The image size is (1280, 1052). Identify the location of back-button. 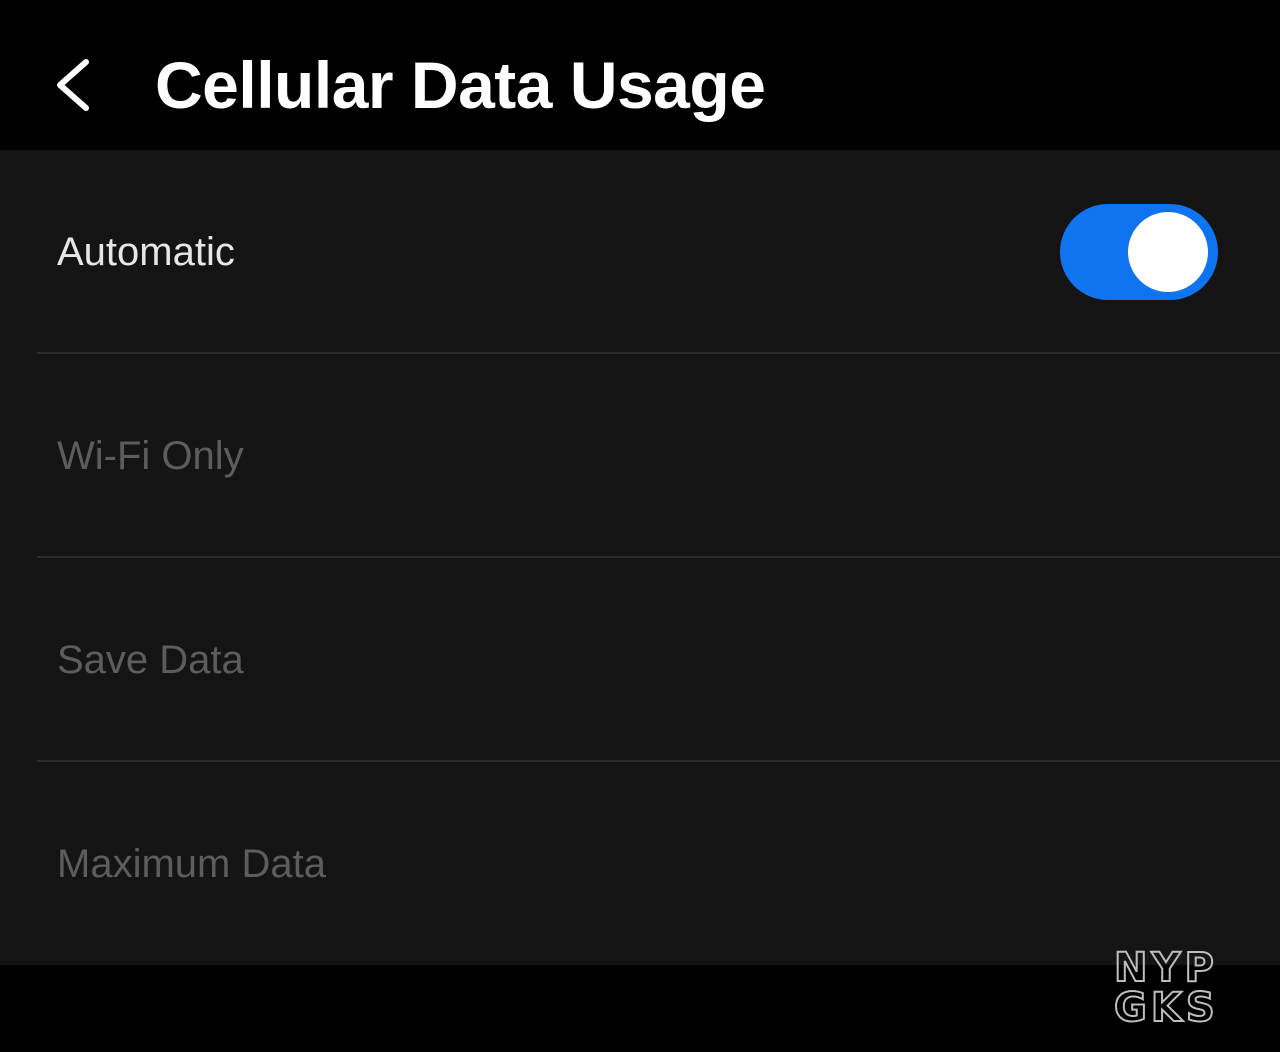
(75, 85).